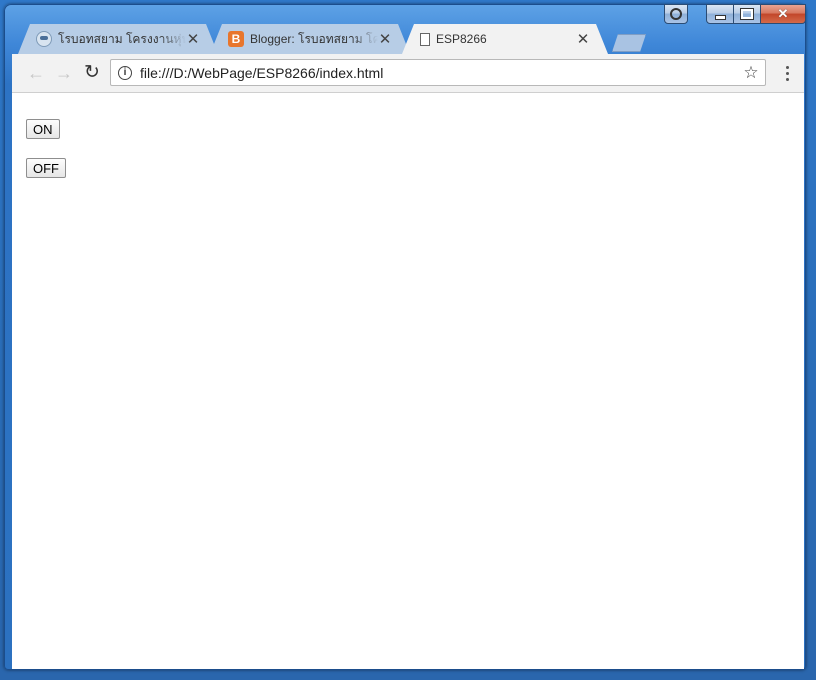  I want to click on profile-button, so click(676, 14).